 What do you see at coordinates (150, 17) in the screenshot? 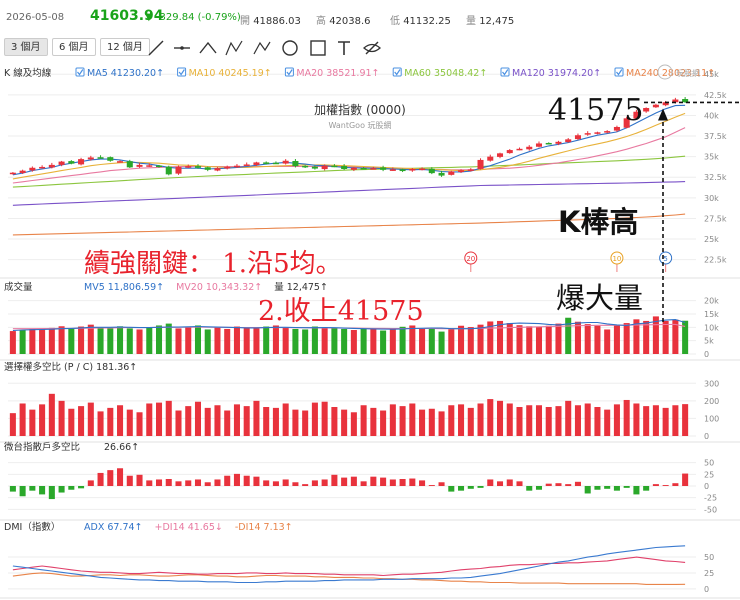
I see `down-triangle-icon: ▼` at bounding box center [150, 17].